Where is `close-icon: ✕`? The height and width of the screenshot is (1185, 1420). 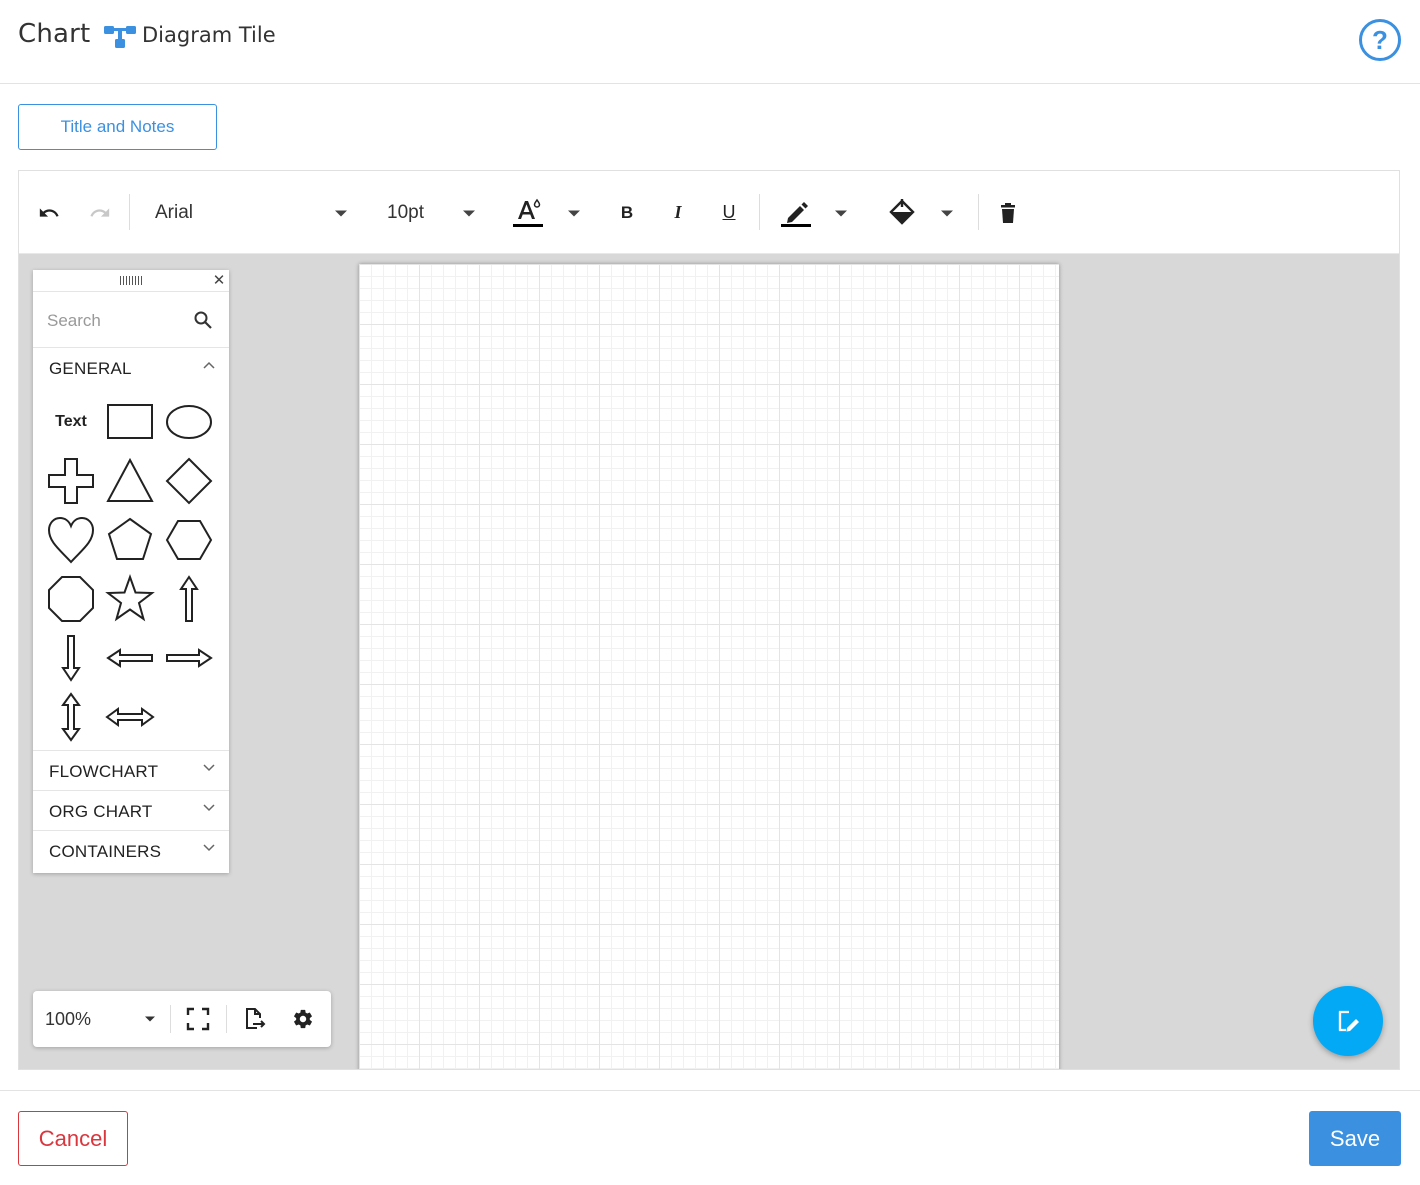 close-icon: ✕ is located at coordinates (219, 281).